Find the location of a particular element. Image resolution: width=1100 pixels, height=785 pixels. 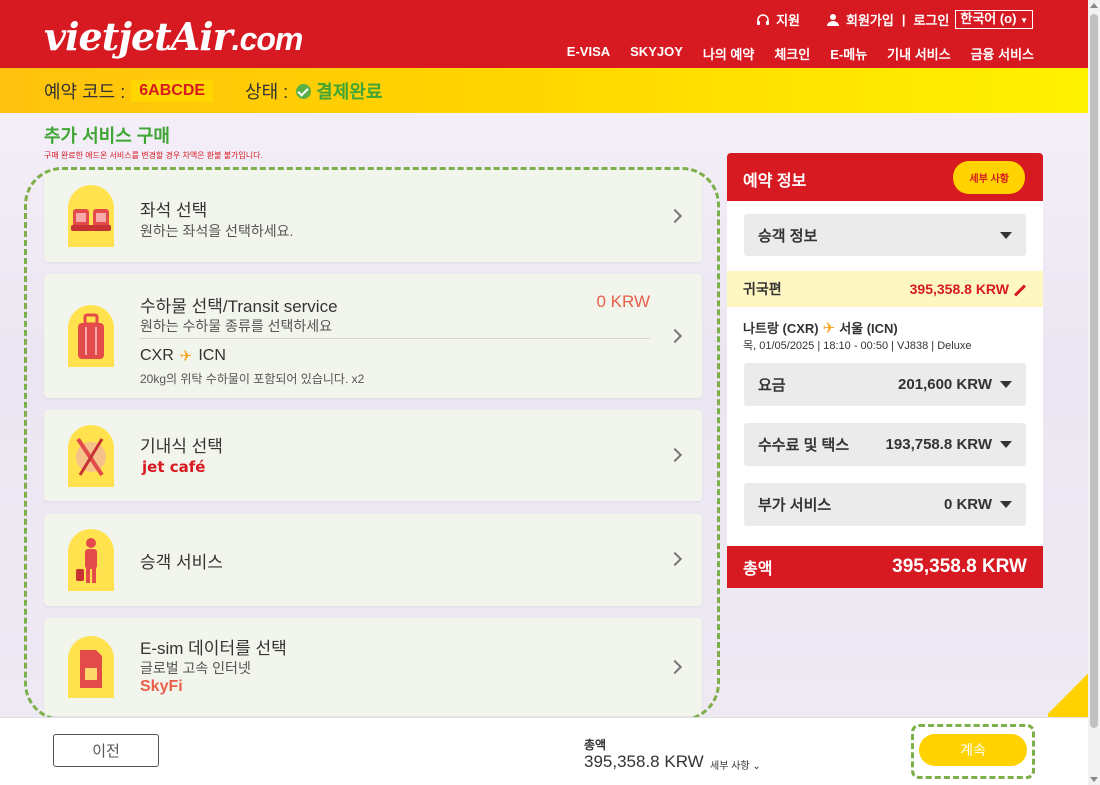

scrollbar is located at coordinates (1094, 392).